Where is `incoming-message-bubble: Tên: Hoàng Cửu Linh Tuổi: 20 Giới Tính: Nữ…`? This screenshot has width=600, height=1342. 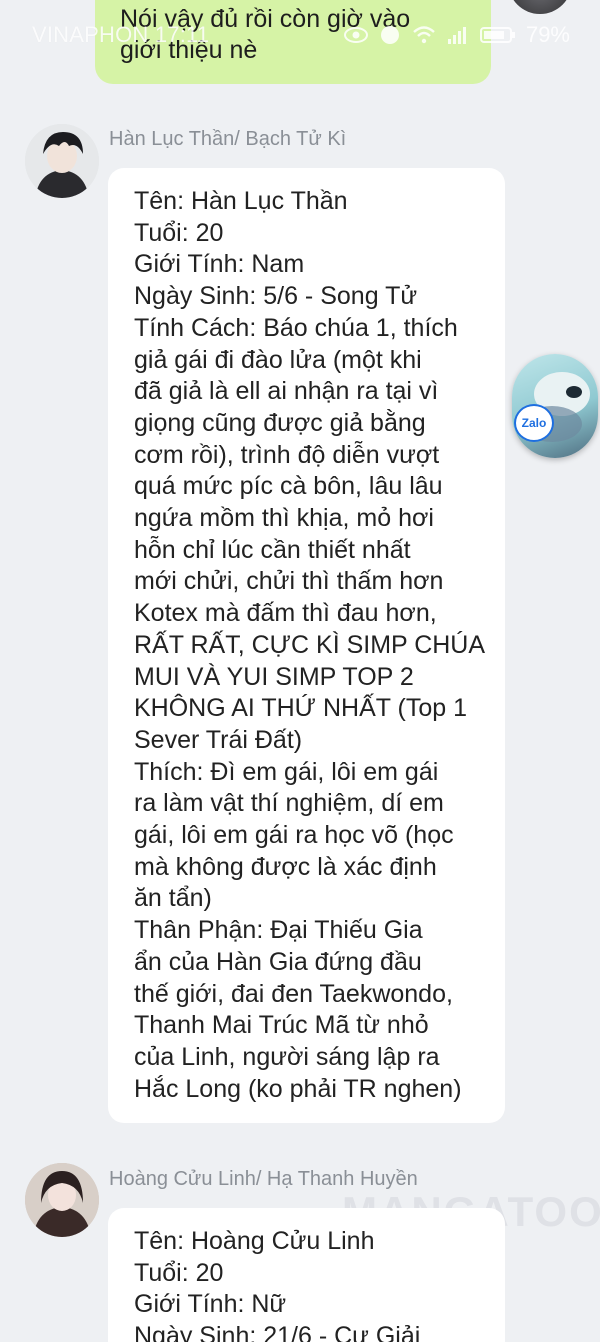
incoming-message-bubble: Tên: Hoàng Cửu Linh Tuổi: 20 Giới Tính: Nữ… is located at coordinates (306, 1275).